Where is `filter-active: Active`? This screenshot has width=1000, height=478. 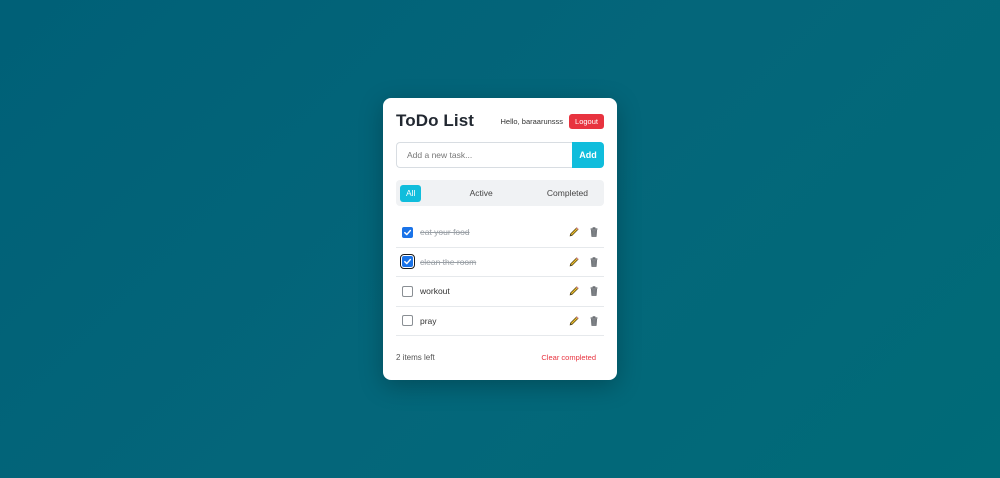 filter-active: Active is located at coordinates (481, 193).